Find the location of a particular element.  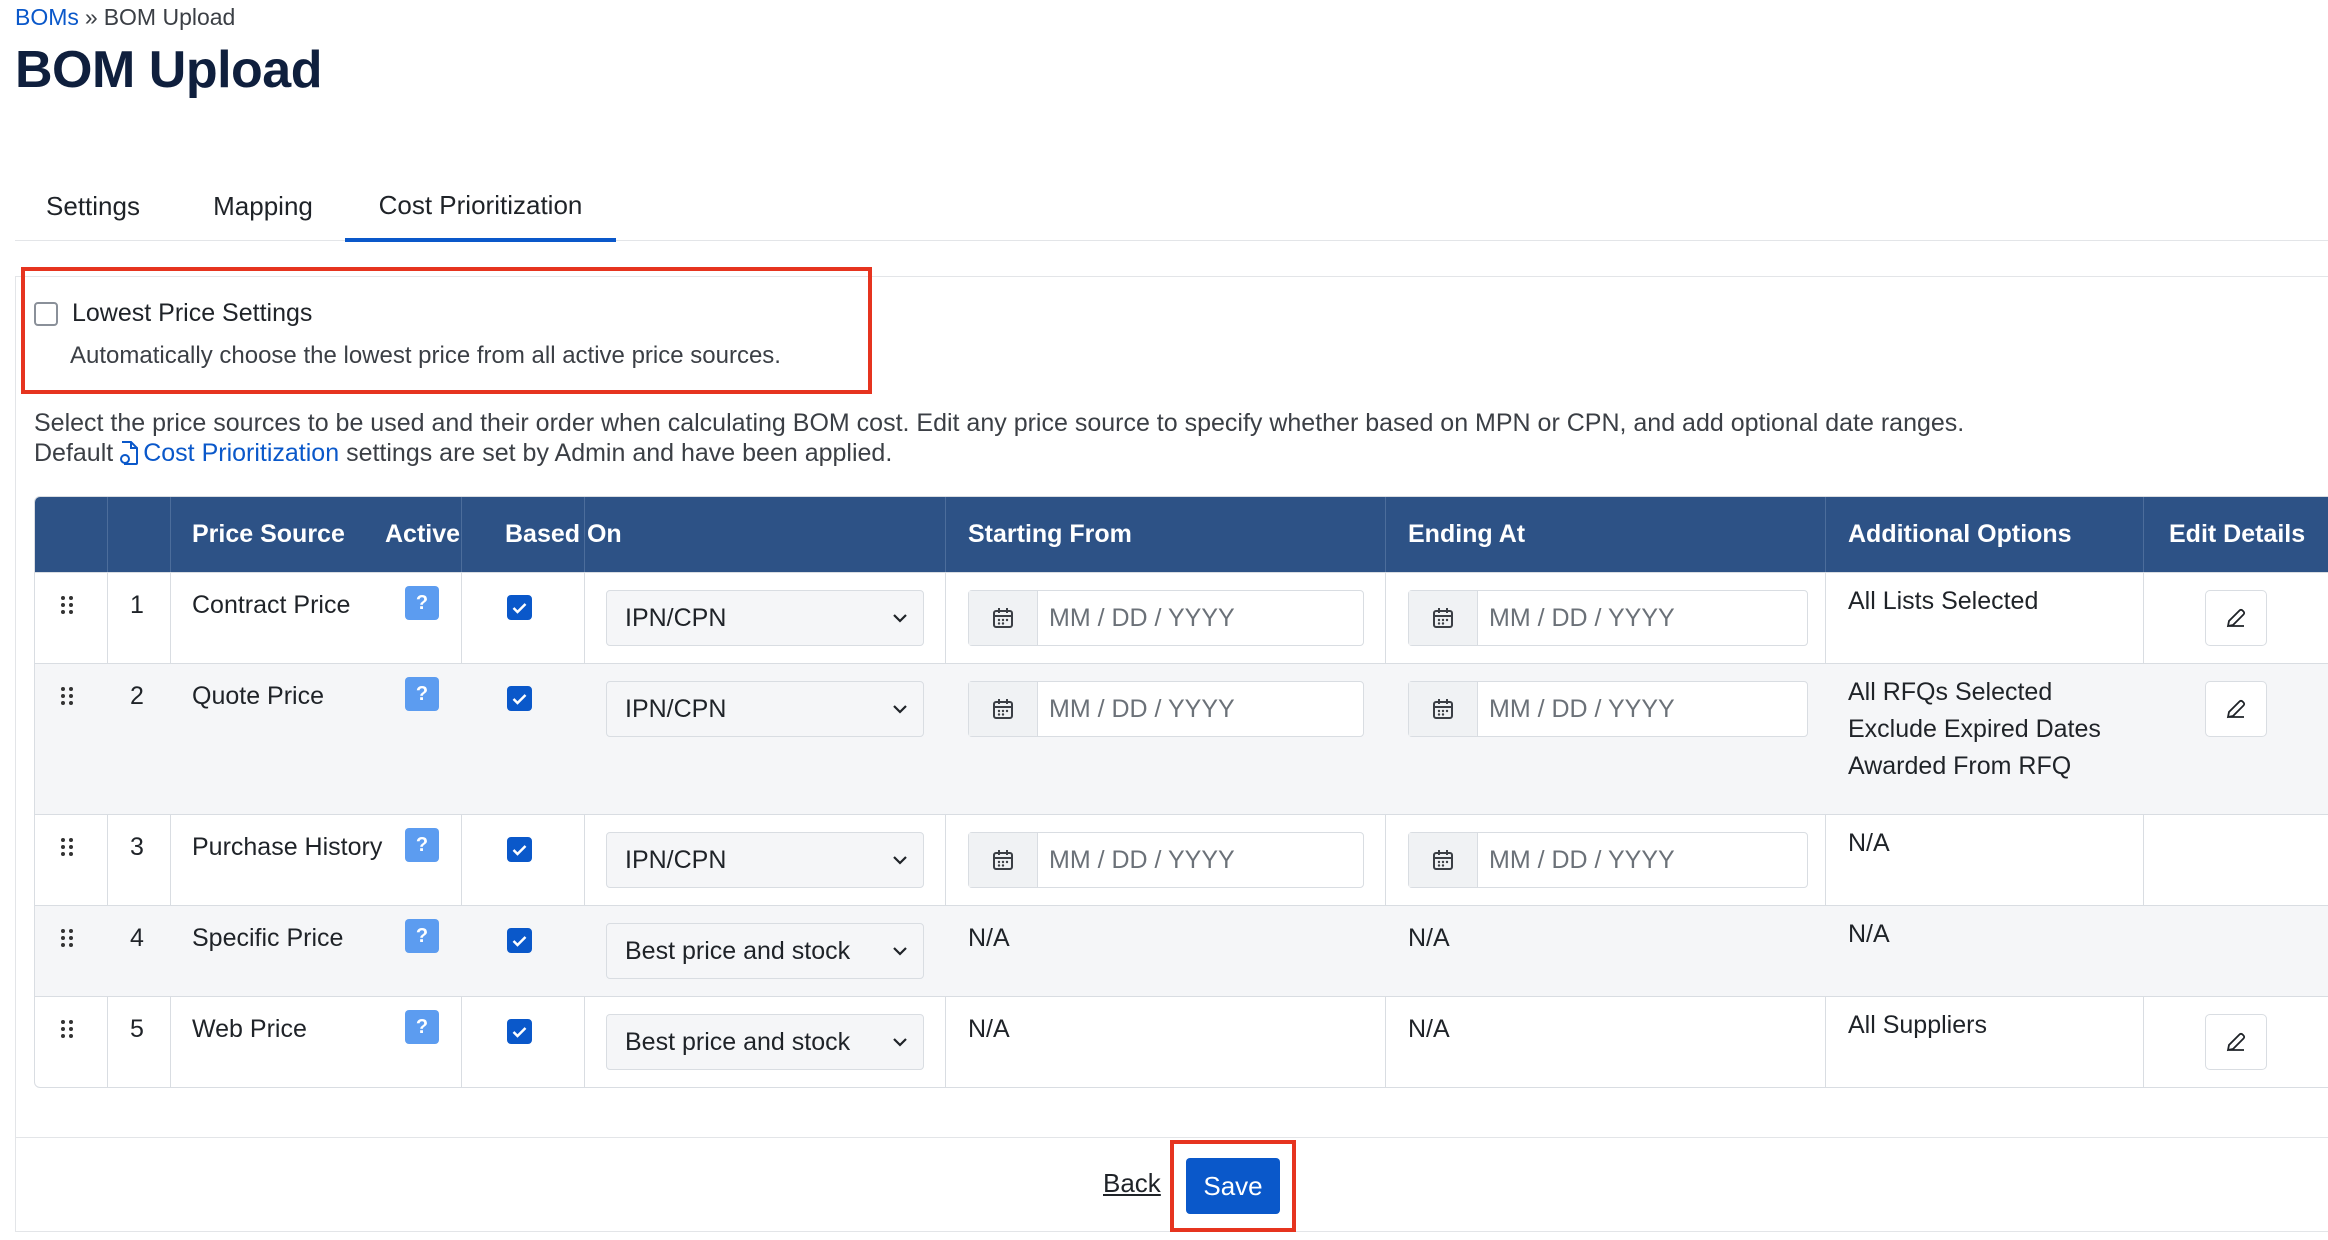

start-date-na: N/A is located at coordinates (989, 1029).